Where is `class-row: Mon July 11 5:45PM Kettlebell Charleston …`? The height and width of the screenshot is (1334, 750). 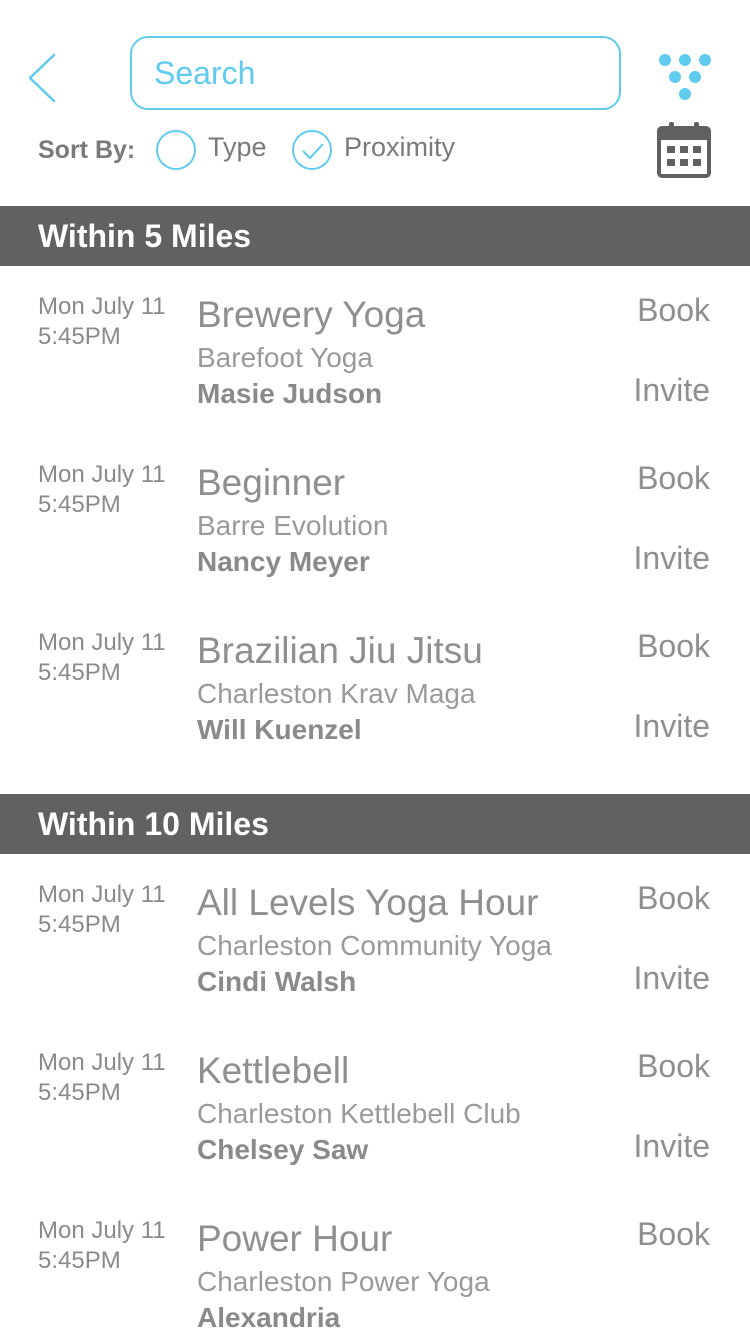
class-row: Mon July 11 5:45PM Kettlebell Charleston … is located at coordinates (375, 1132).